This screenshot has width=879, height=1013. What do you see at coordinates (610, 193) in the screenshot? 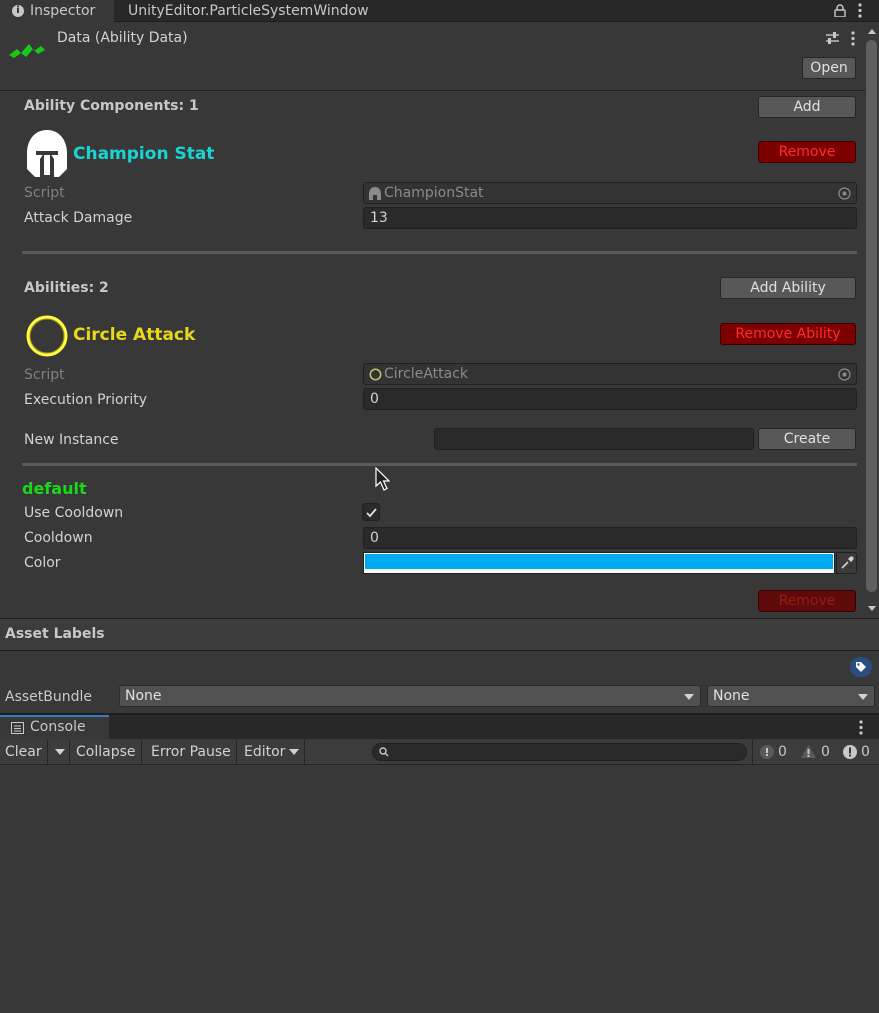
I see `component-script-field: ChampionStat` at bounding box center [610, 193].